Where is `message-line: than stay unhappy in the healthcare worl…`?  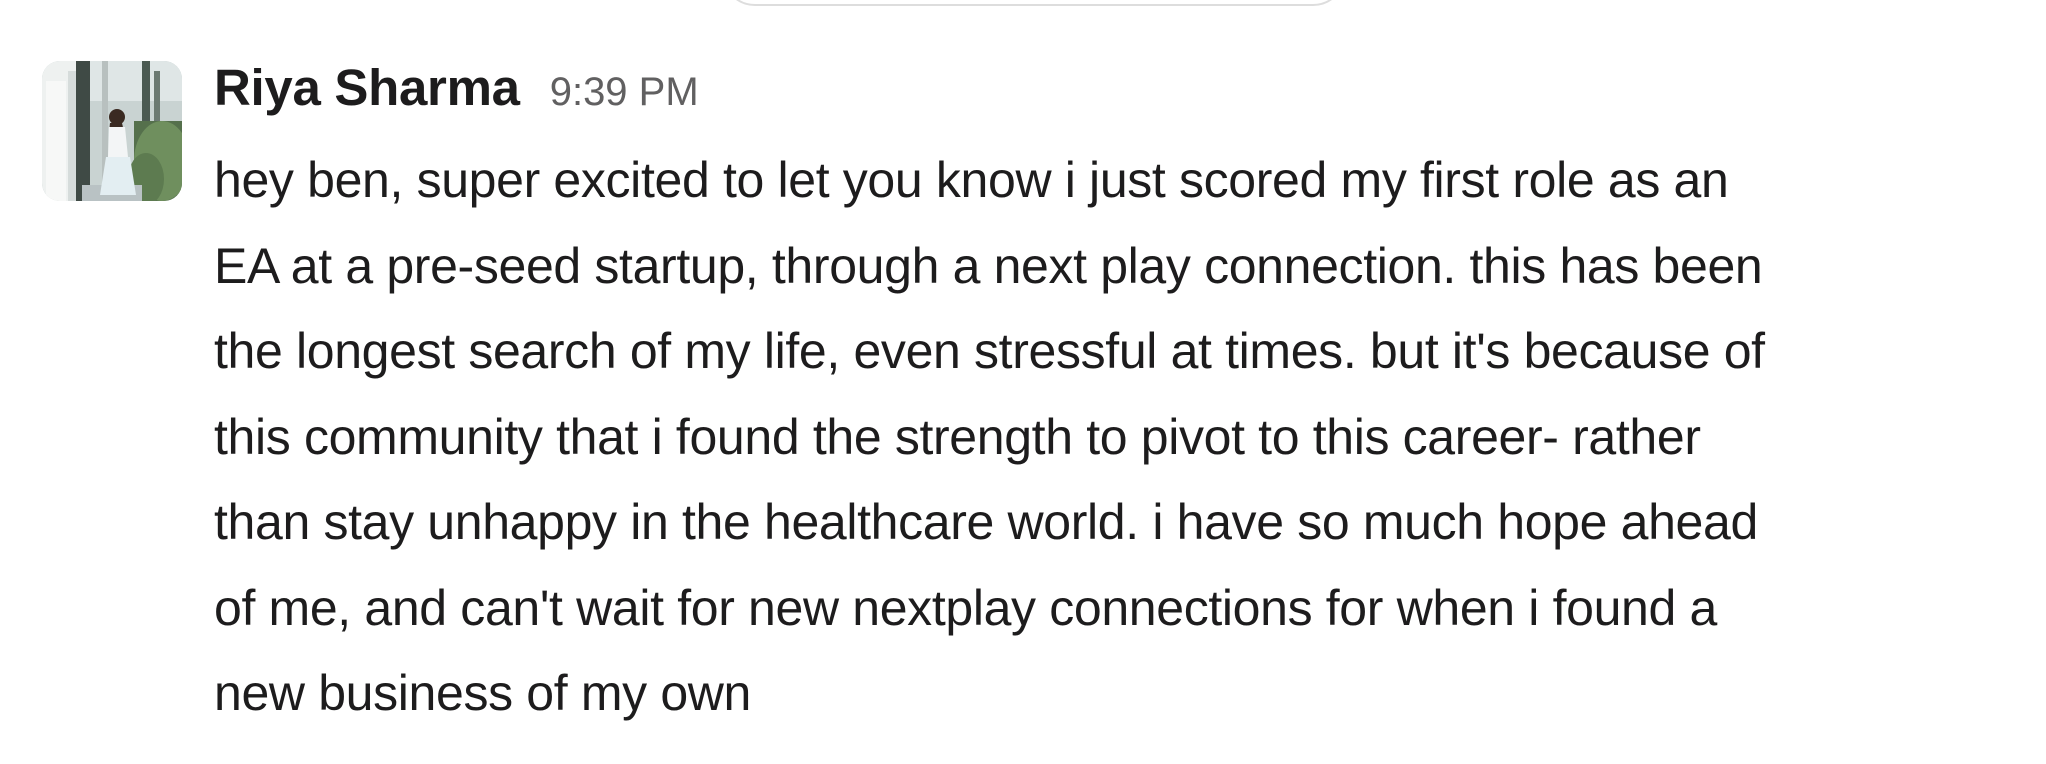 message-line: than stay unhappy in the healthcare worl… is located at coordinates (986, 522).